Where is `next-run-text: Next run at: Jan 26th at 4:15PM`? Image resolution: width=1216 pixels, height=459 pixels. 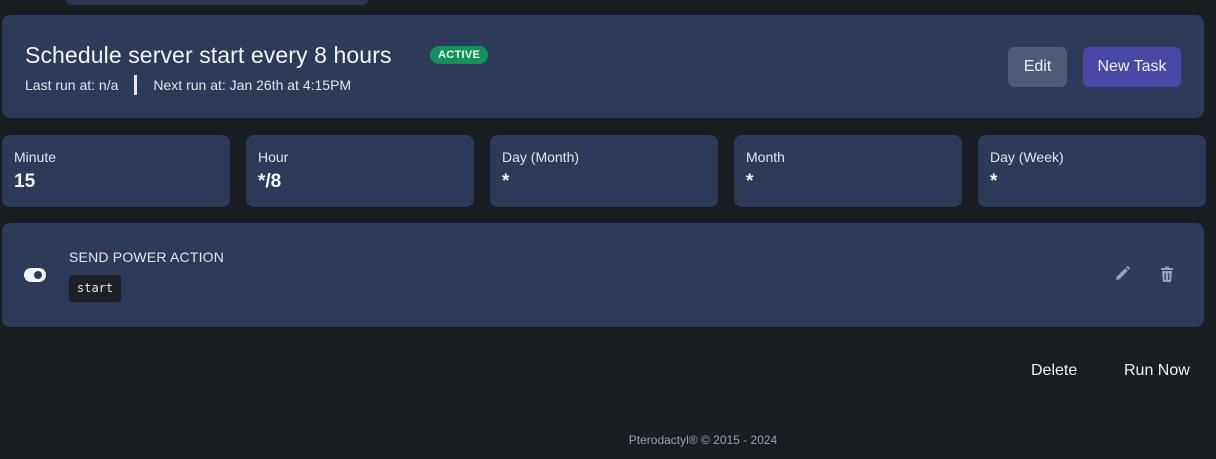 next-run-text: Next run at: Jan 26th at 4:15PM is located at coordinates (252, 85).